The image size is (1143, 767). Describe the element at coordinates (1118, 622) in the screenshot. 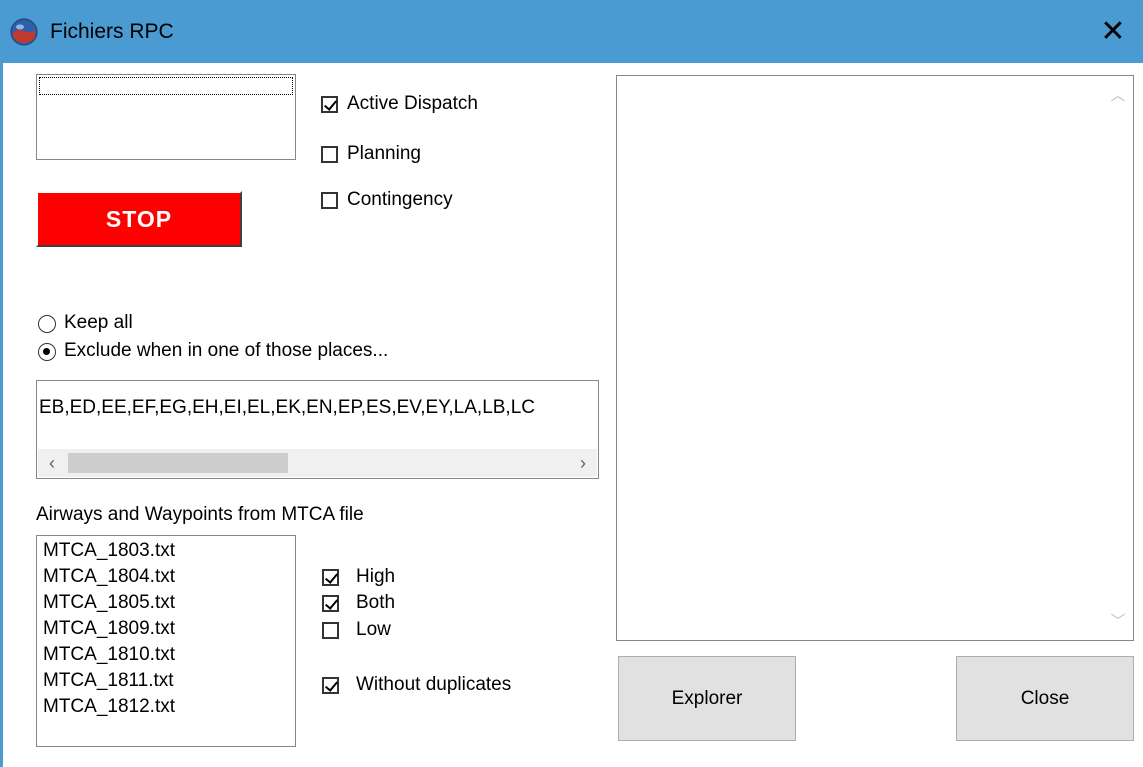

I see `scroll-down-icon: ﹀` at that location.